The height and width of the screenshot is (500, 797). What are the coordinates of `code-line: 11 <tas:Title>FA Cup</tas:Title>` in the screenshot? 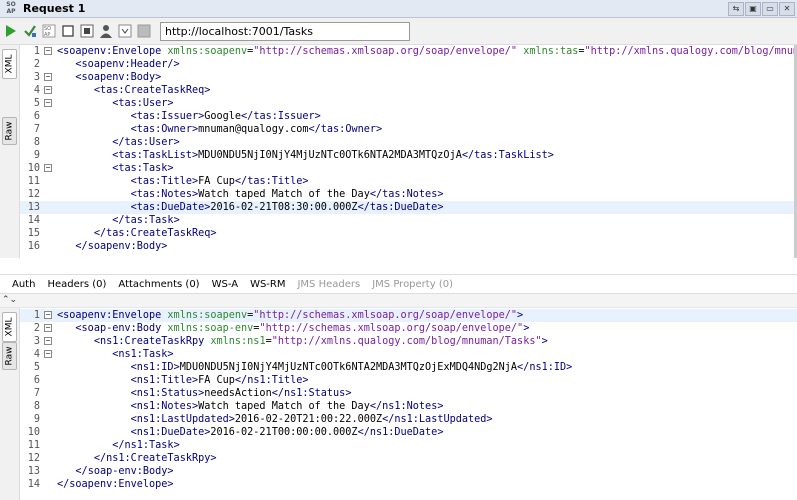 It's located at (408, 181).